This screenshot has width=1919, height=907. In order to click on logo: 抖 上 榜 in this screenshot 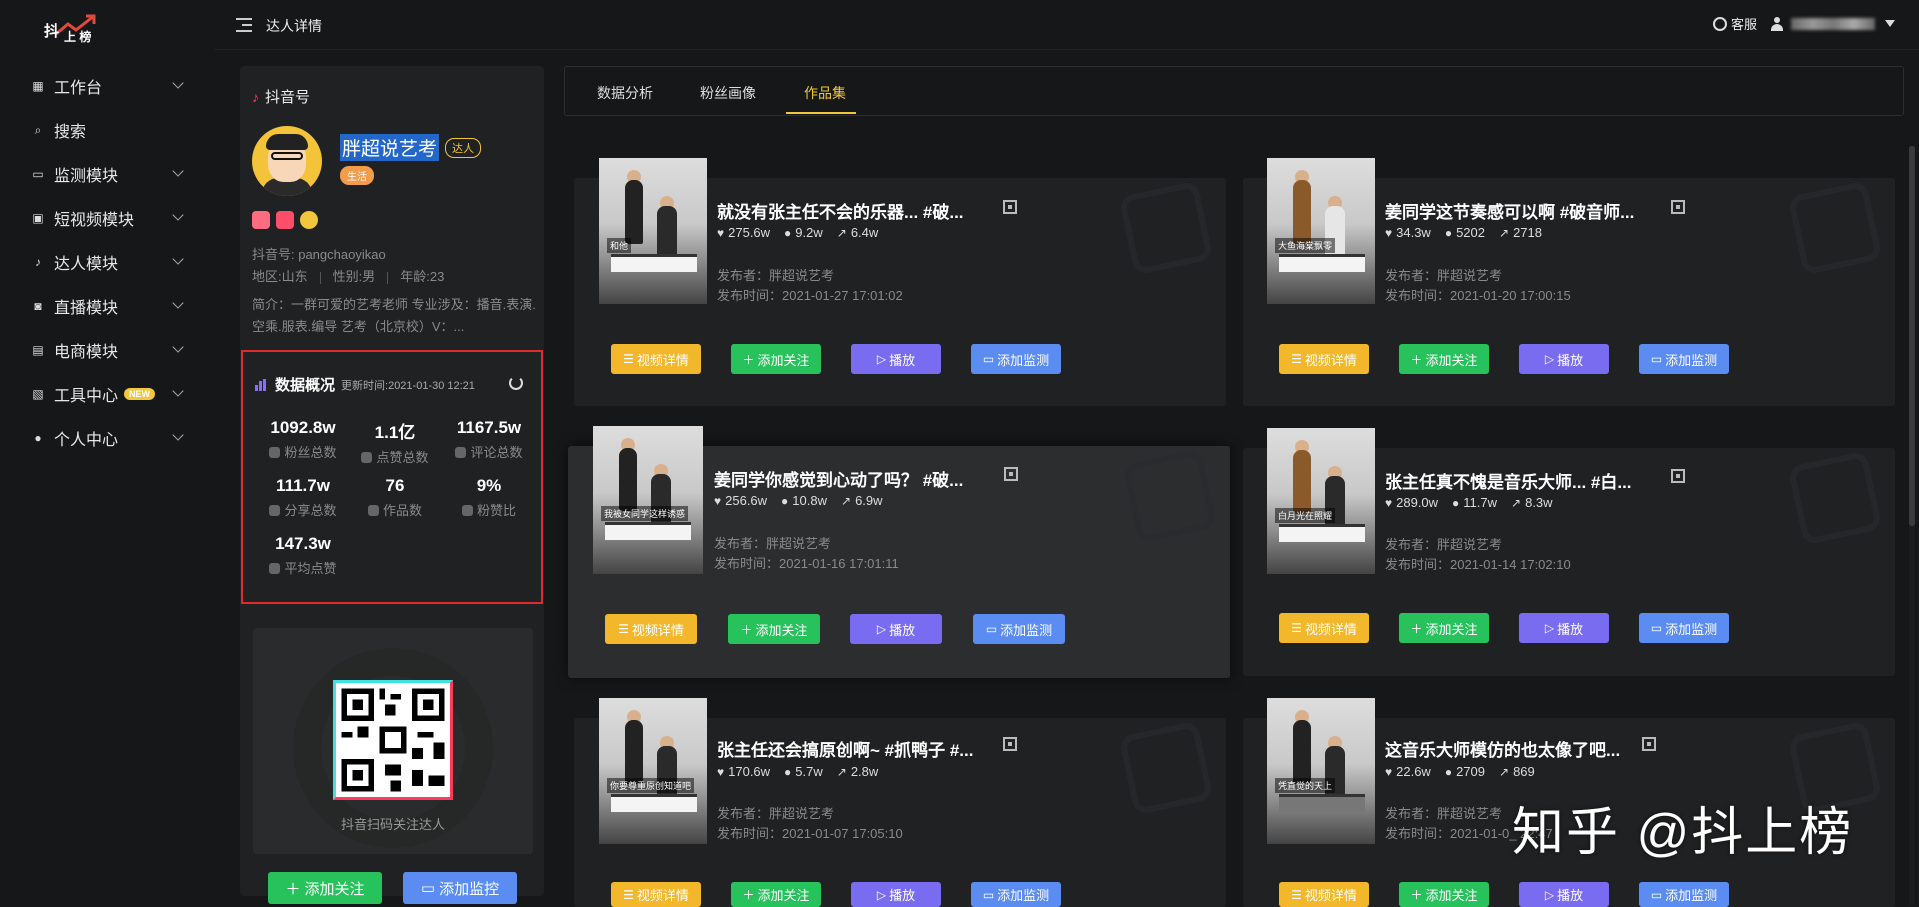, I will do `click(70, 30)`.